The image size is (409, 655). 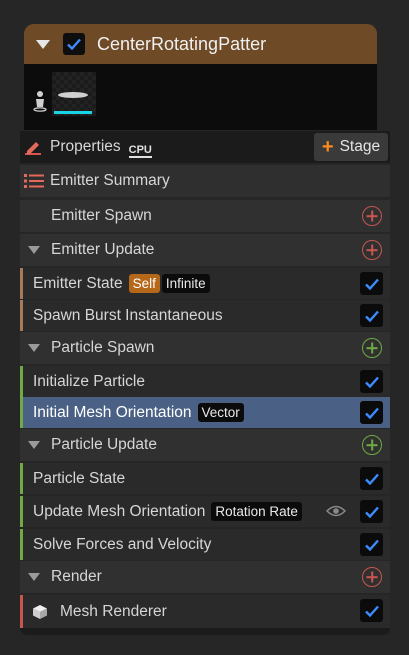 I want to click on scope-tag: Self, so click(x=144, y=283).